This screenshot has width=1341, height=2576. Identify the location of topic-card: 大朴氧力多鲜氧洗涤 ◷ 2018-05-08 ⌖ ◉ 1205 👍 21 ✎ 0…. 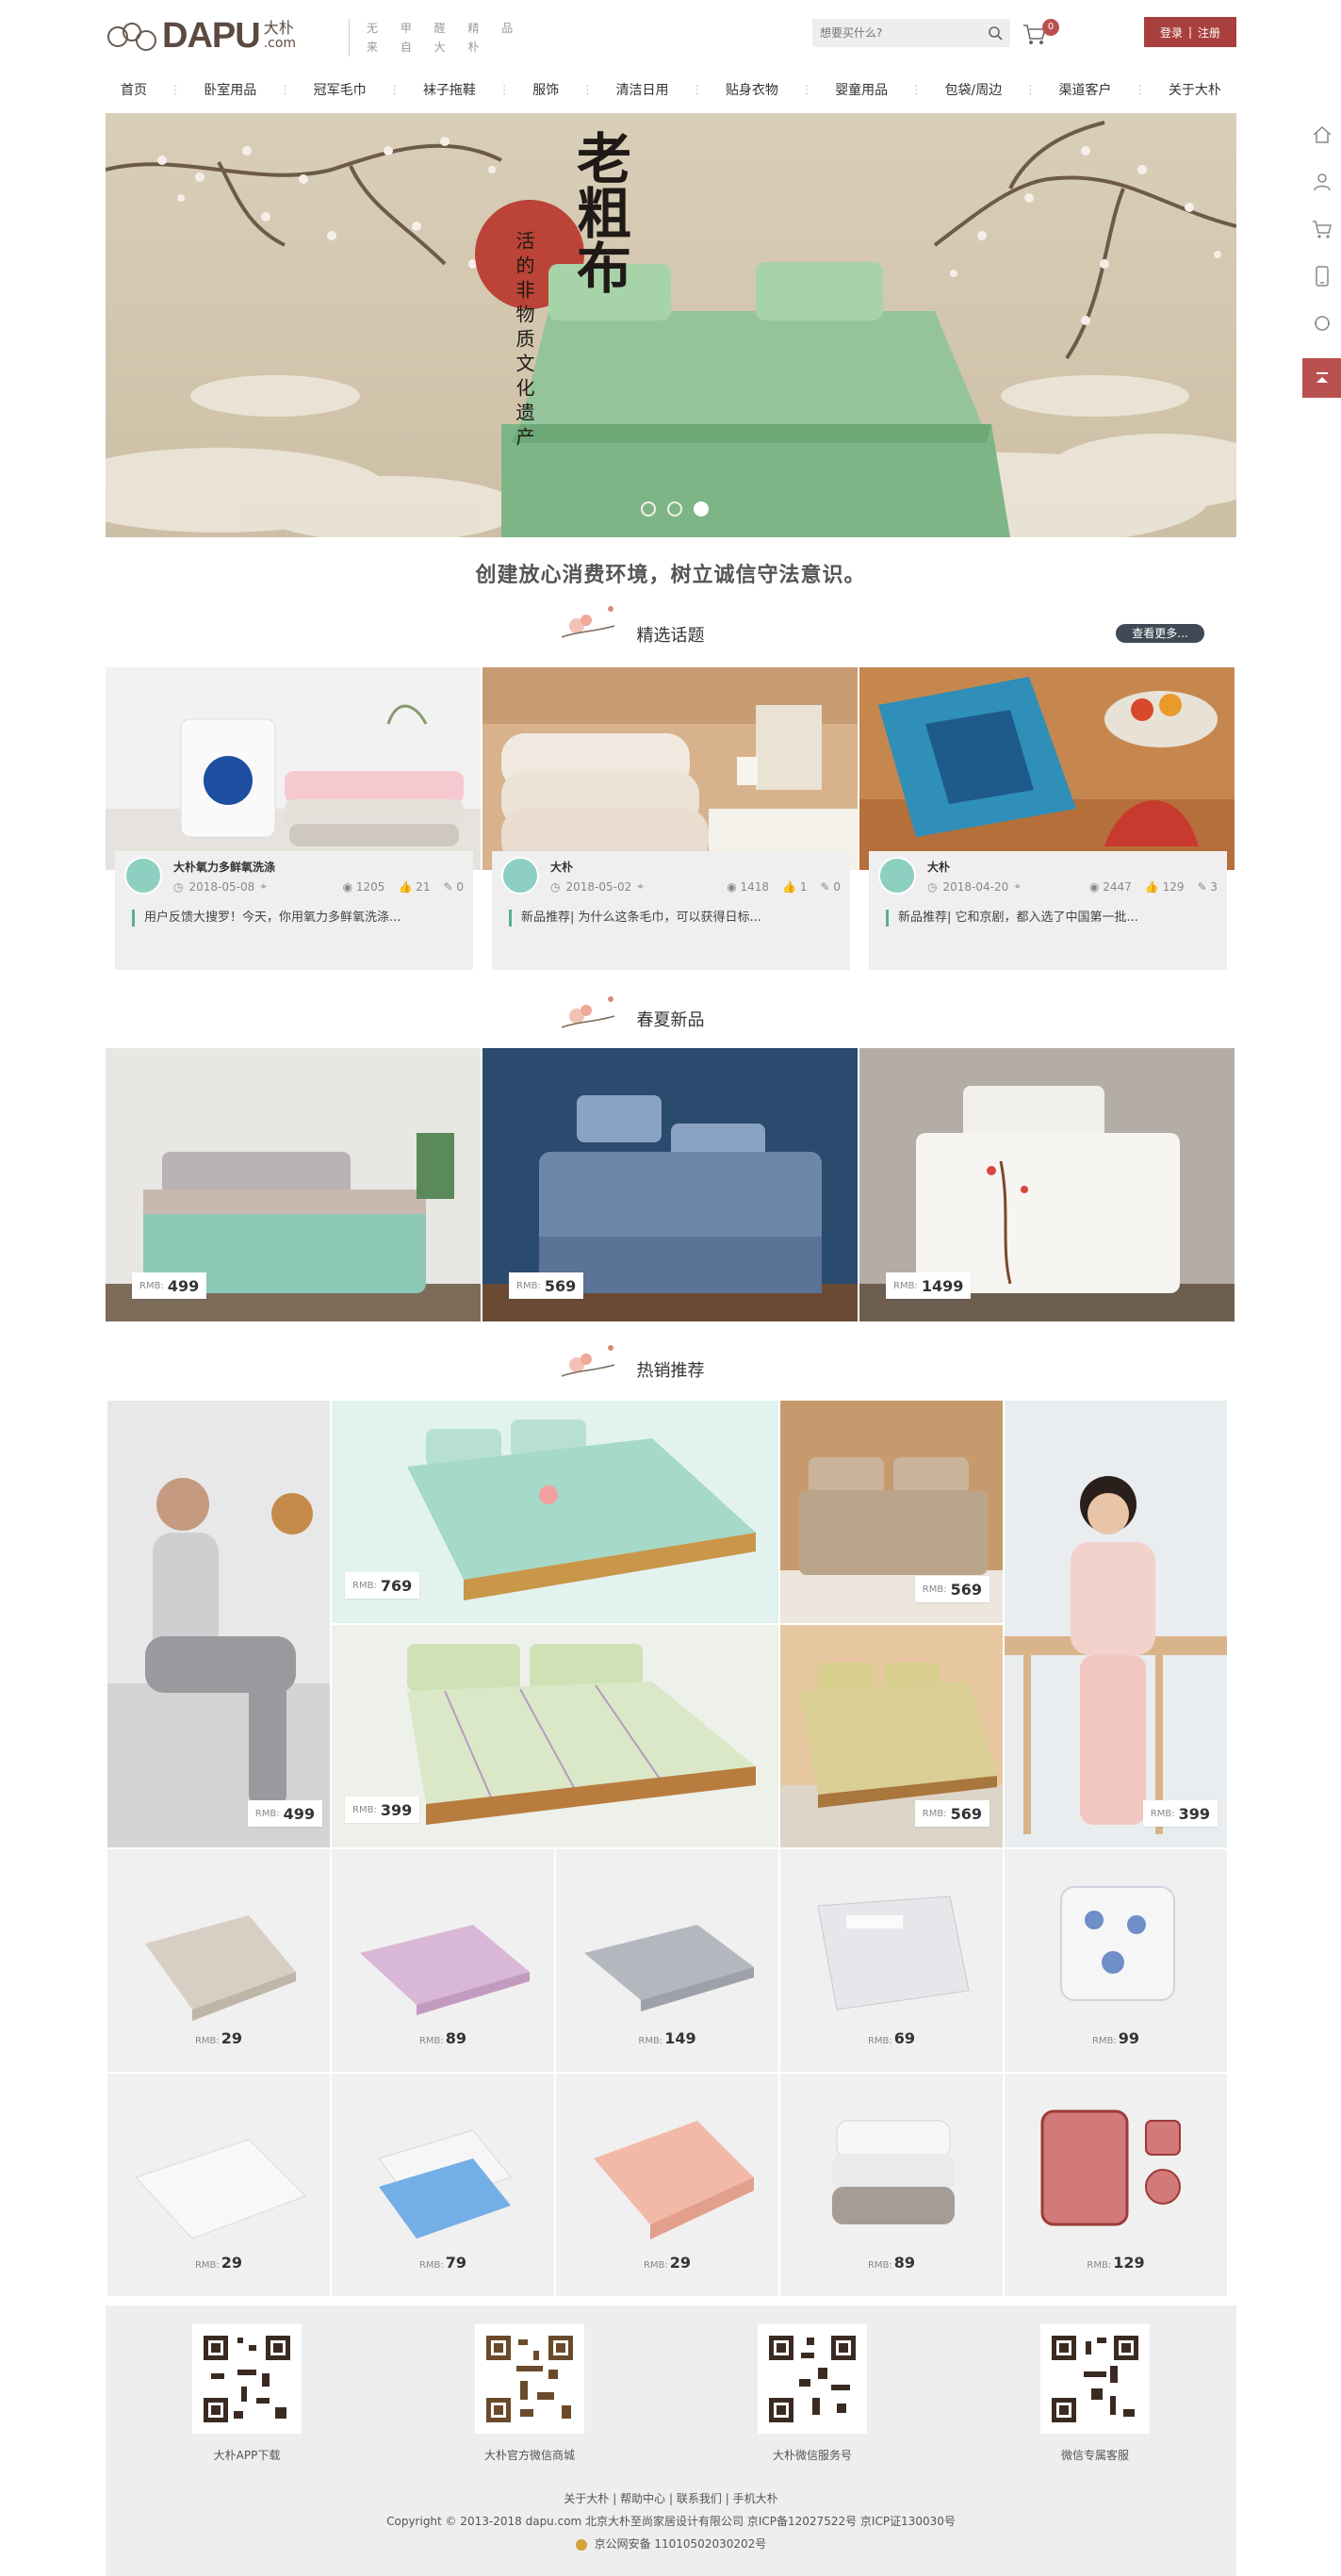
(293, 821).